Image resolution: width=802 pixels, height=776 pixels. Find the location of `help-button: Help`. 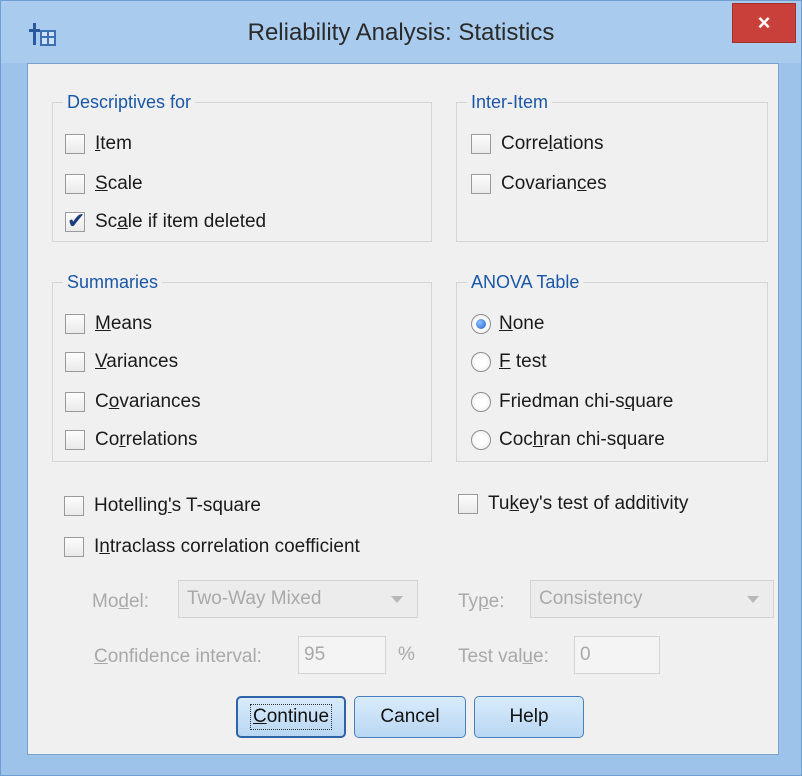

help-button: Help is located at coordinates (529, 717).